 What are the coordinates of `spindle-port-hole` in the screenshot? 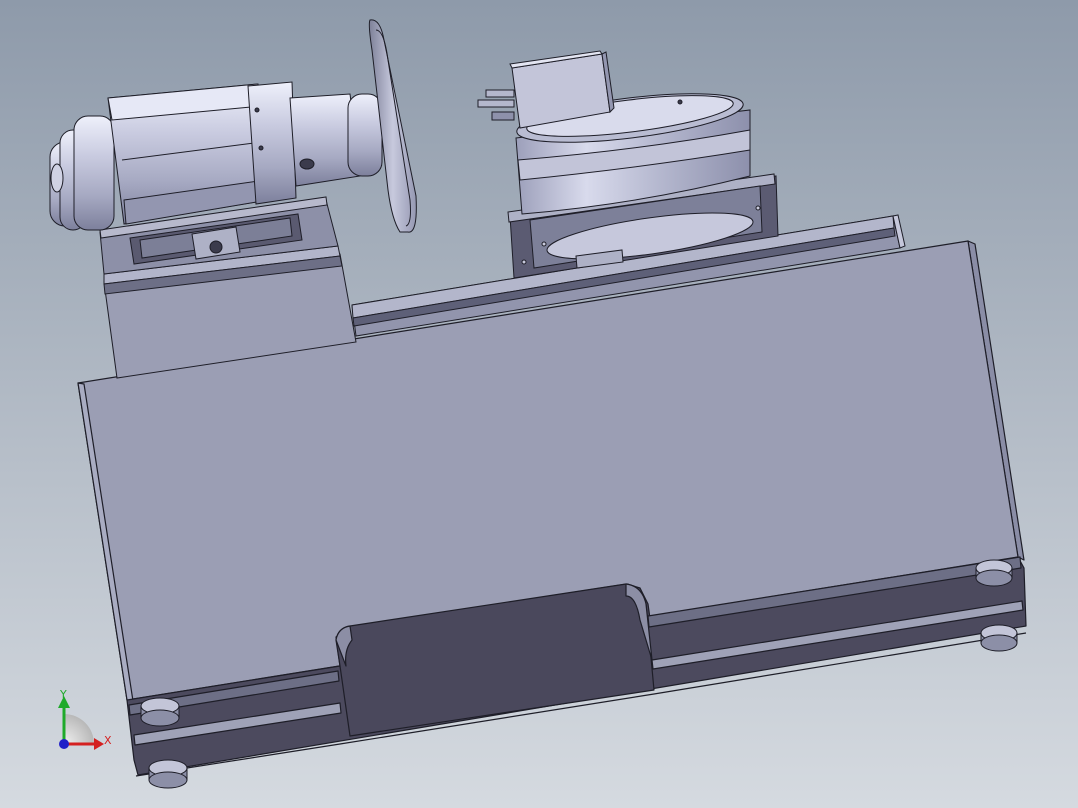 It's located at (307, 164).